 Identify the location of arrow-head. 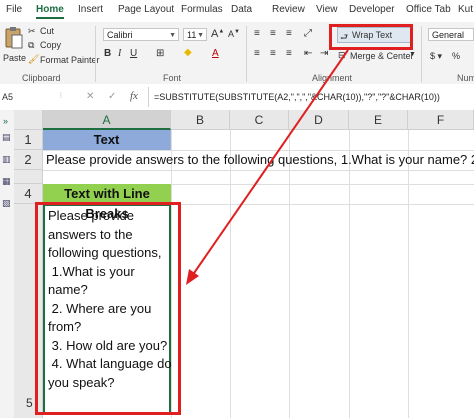
(192, 277).